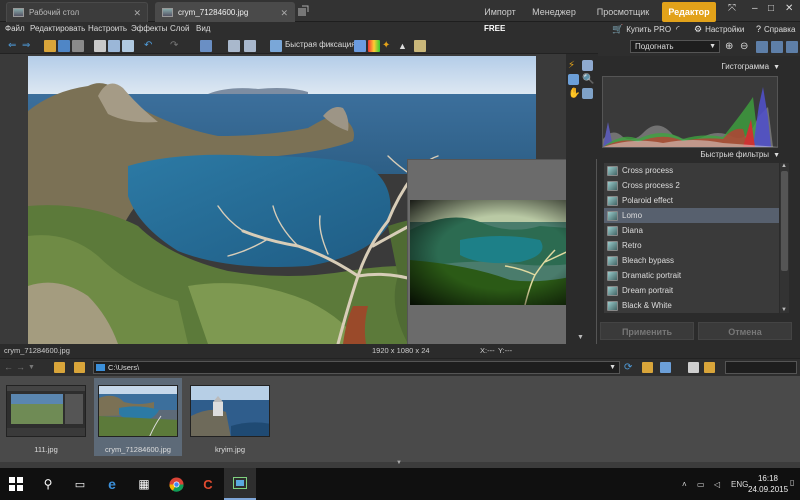 This screenshot has height=500, width=800. I want to click on mode-import: Импорт, so click(500, 12).